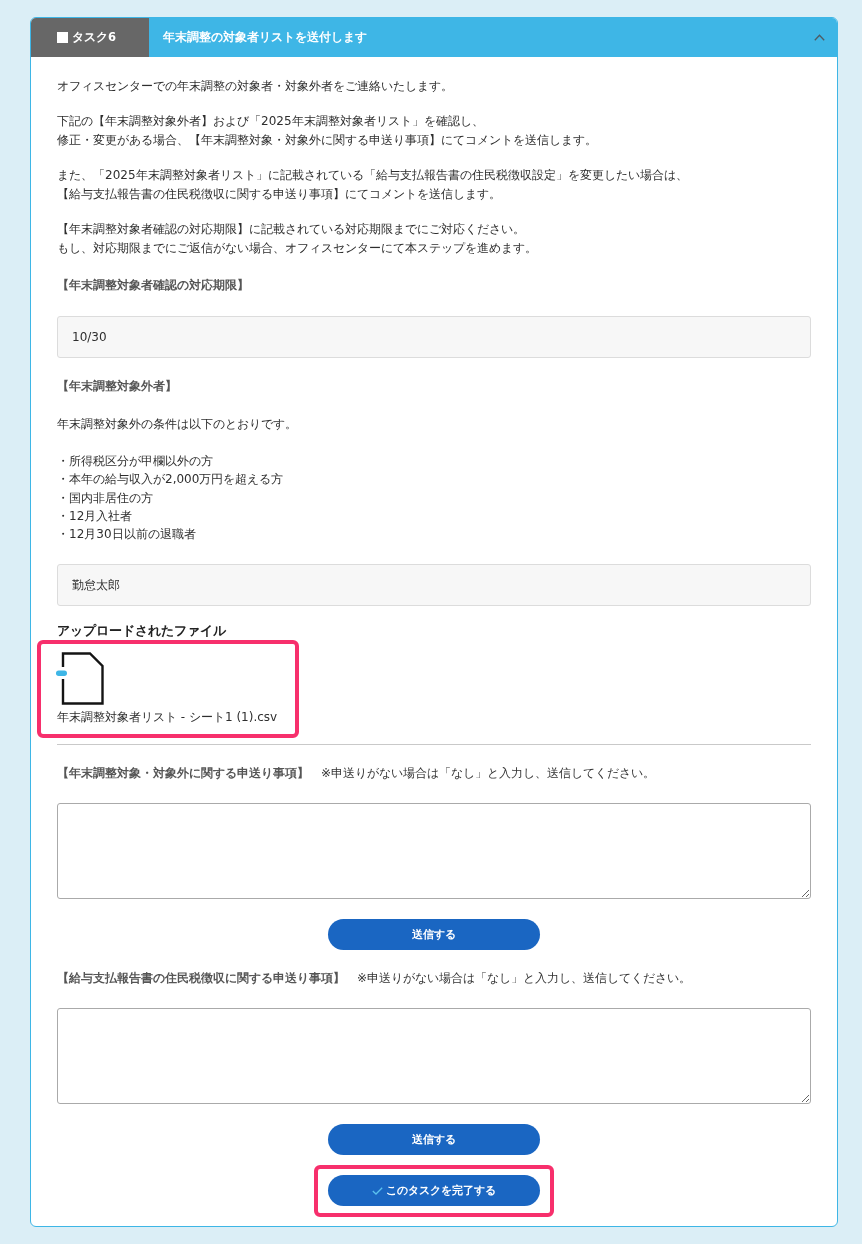 Image resolution: width=862 pixels, height=1244 pixels. Describe the element at coordinates (95, 516) in the screenshot. I see `condition-item: ・12月入社者` at that location.